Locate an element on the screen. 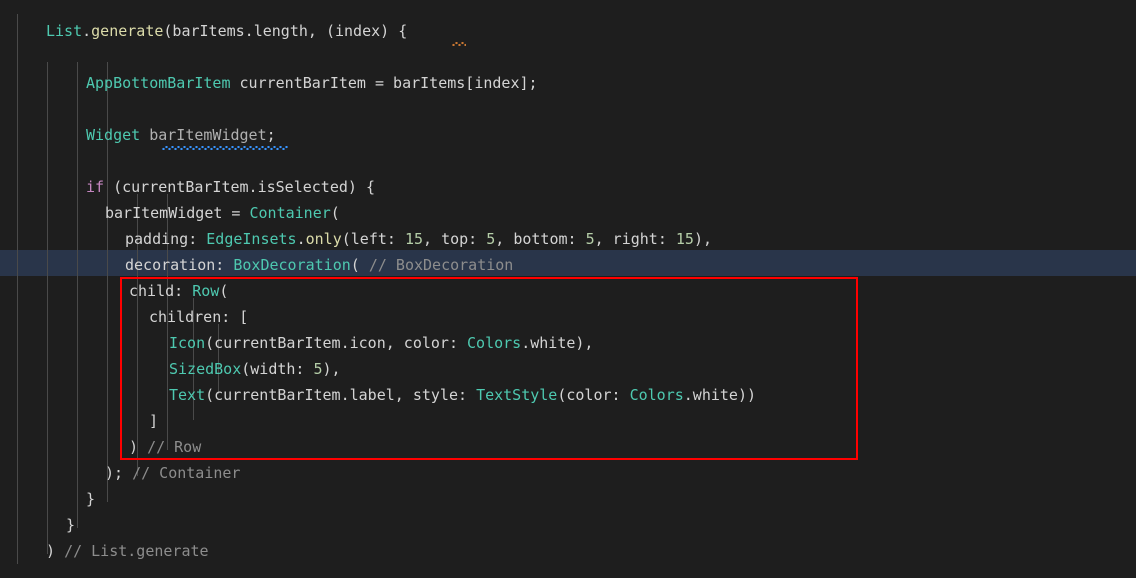 Image resolution: width=1136 pixels, height=578 pixels. code-line: barItemWidget = Container( is located at coordinates (222, 213).